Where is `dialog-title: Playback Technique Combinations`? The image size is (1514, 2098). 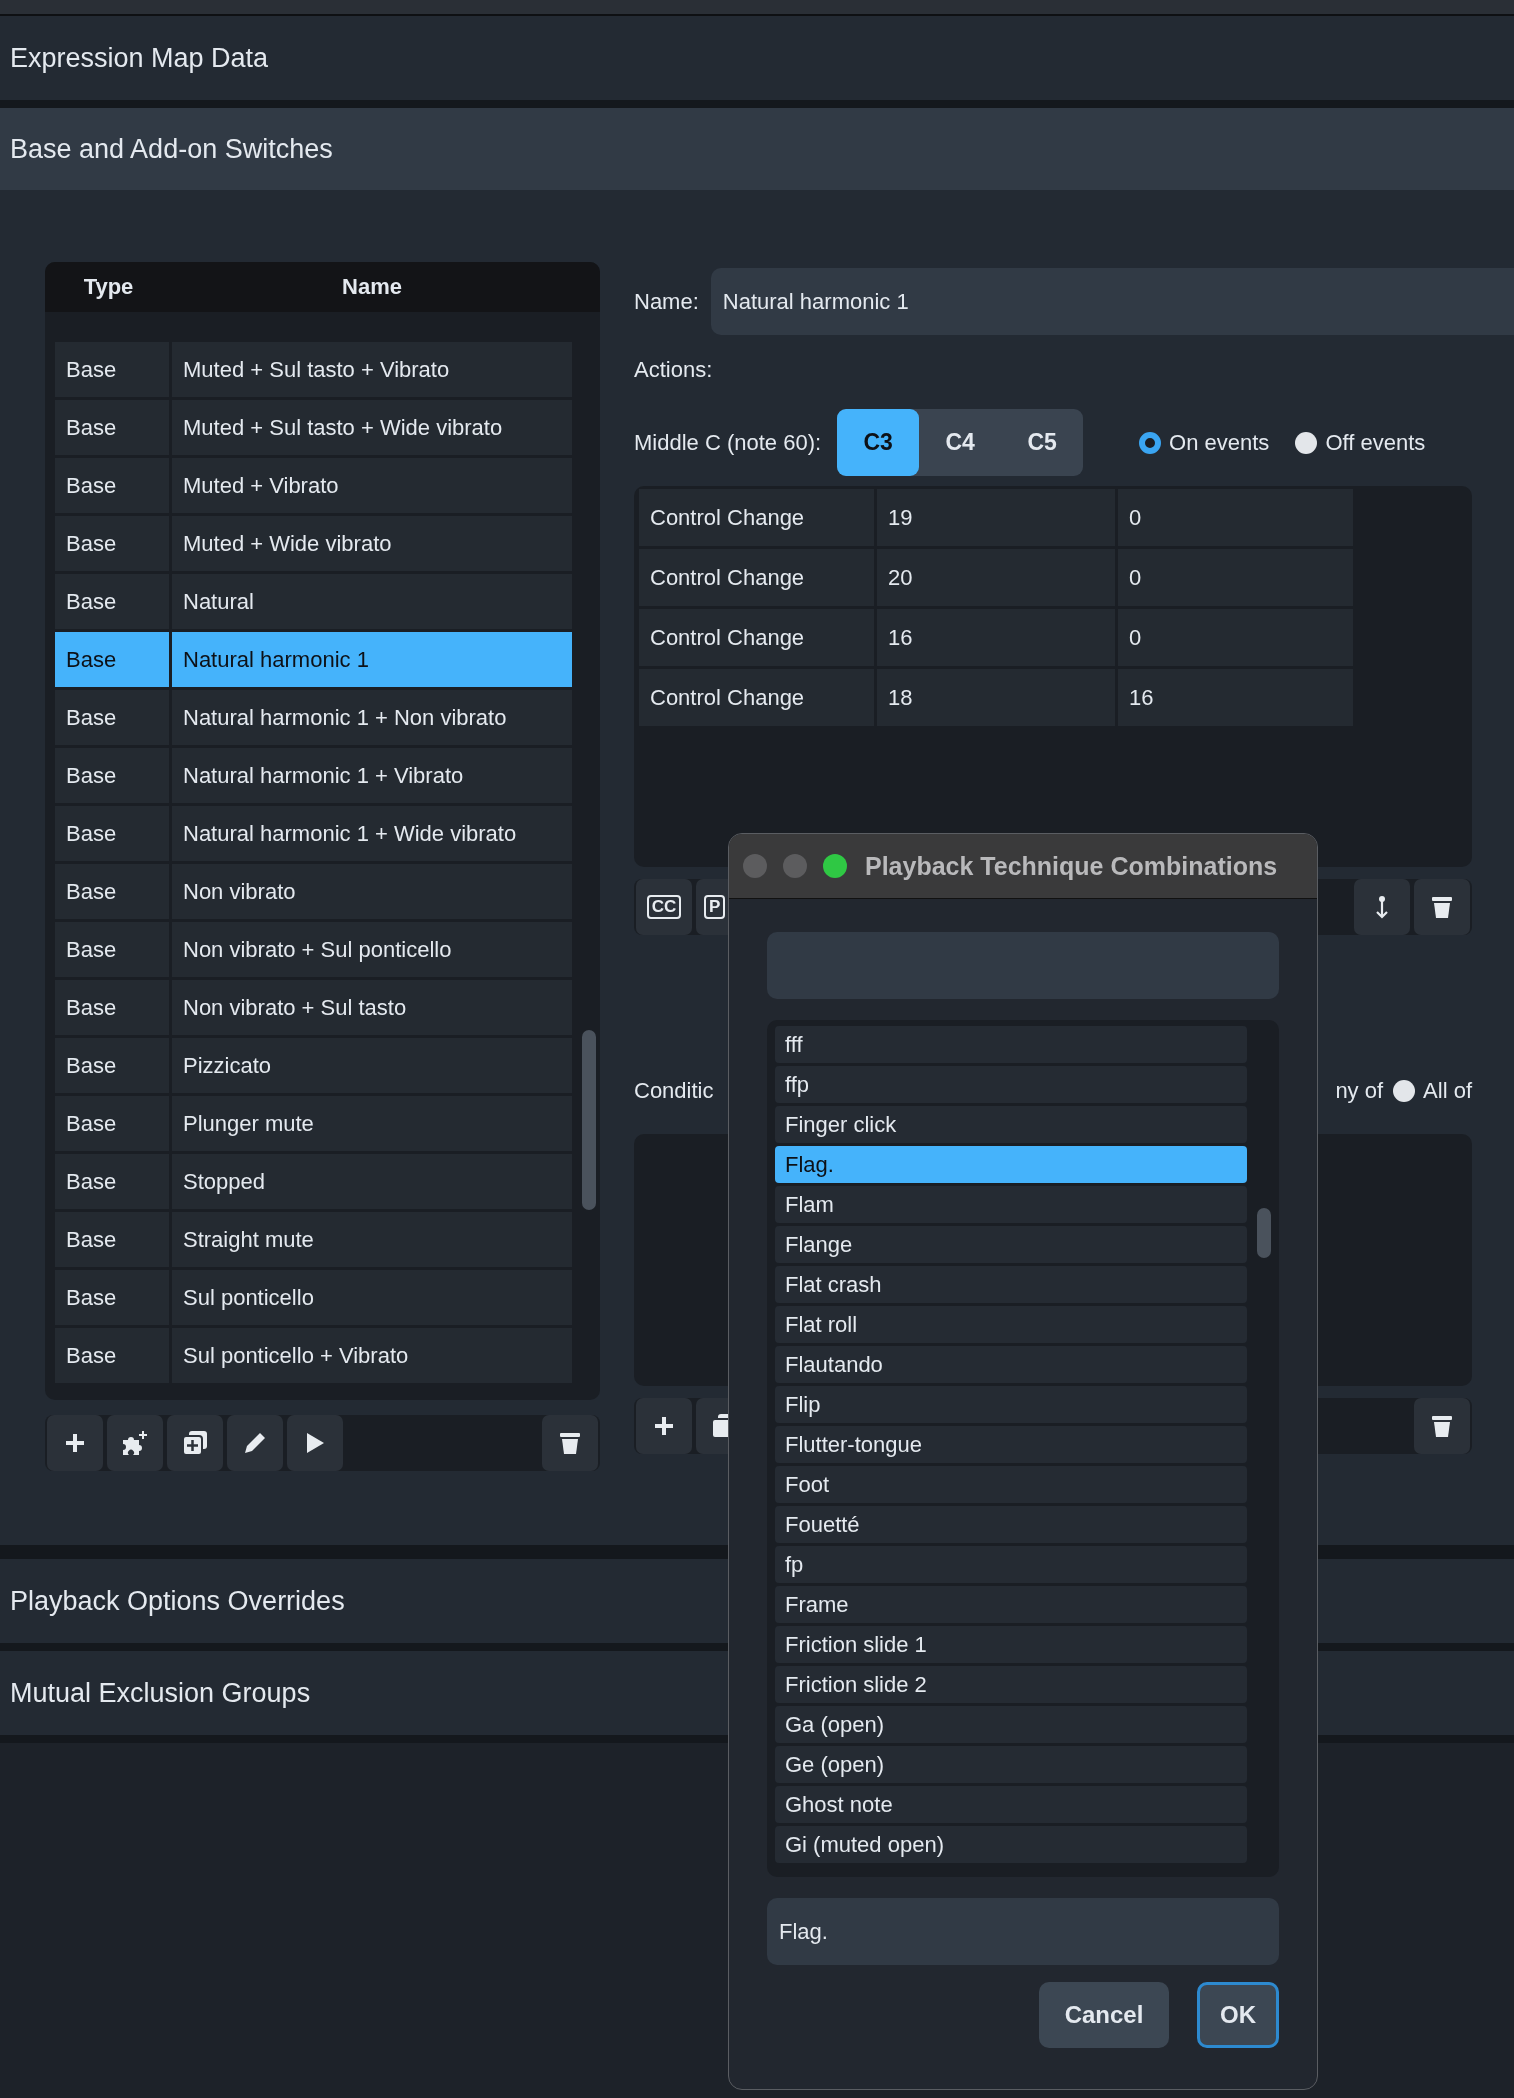
dialog-title: Playback Technique Combinations is located at coordinates (1071, 866).